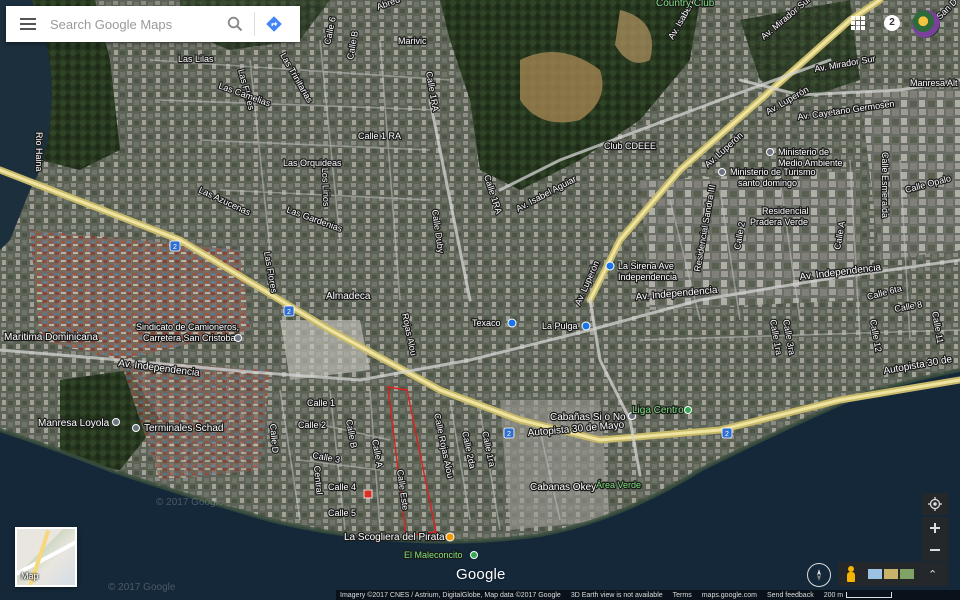 Image resolution: width=960 pixels, height=600 pixels. I want to click on search-button, so click(235, 24).